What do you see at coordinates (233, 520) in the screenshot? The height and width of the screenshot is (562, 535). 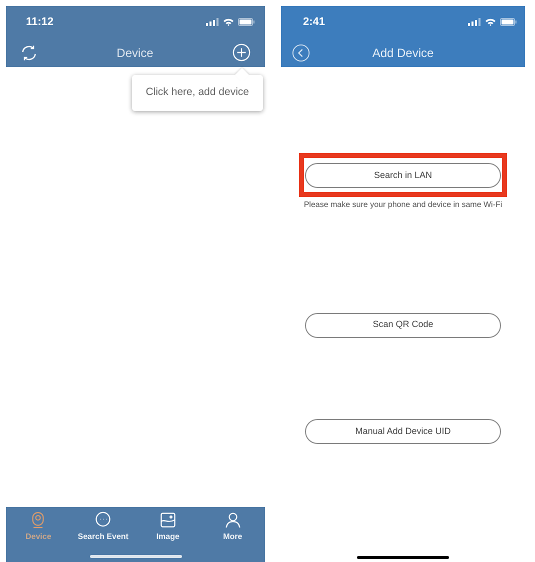 I see `person-icon` at bounding box center [233, 520].